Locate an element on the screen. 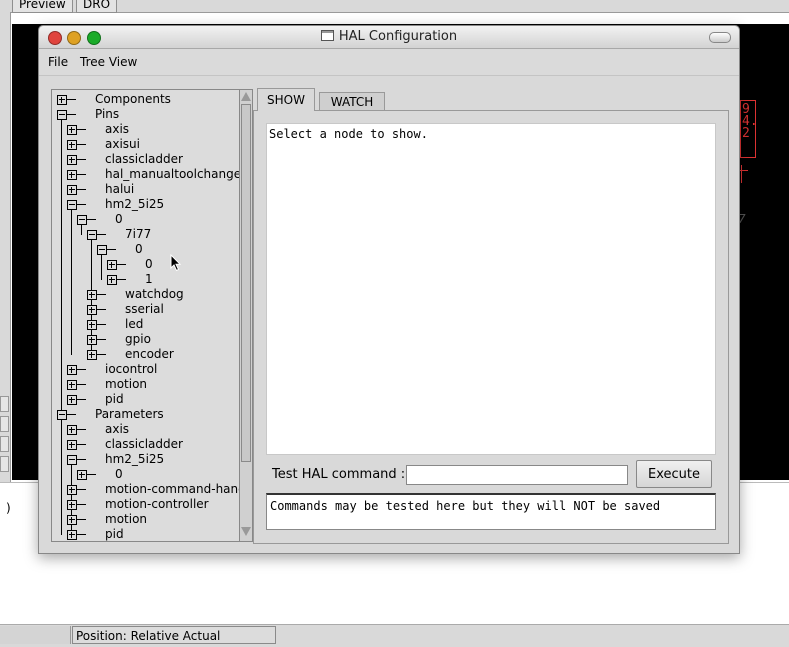  background-tab-dro: DRO is located at coordinates (97, 6).